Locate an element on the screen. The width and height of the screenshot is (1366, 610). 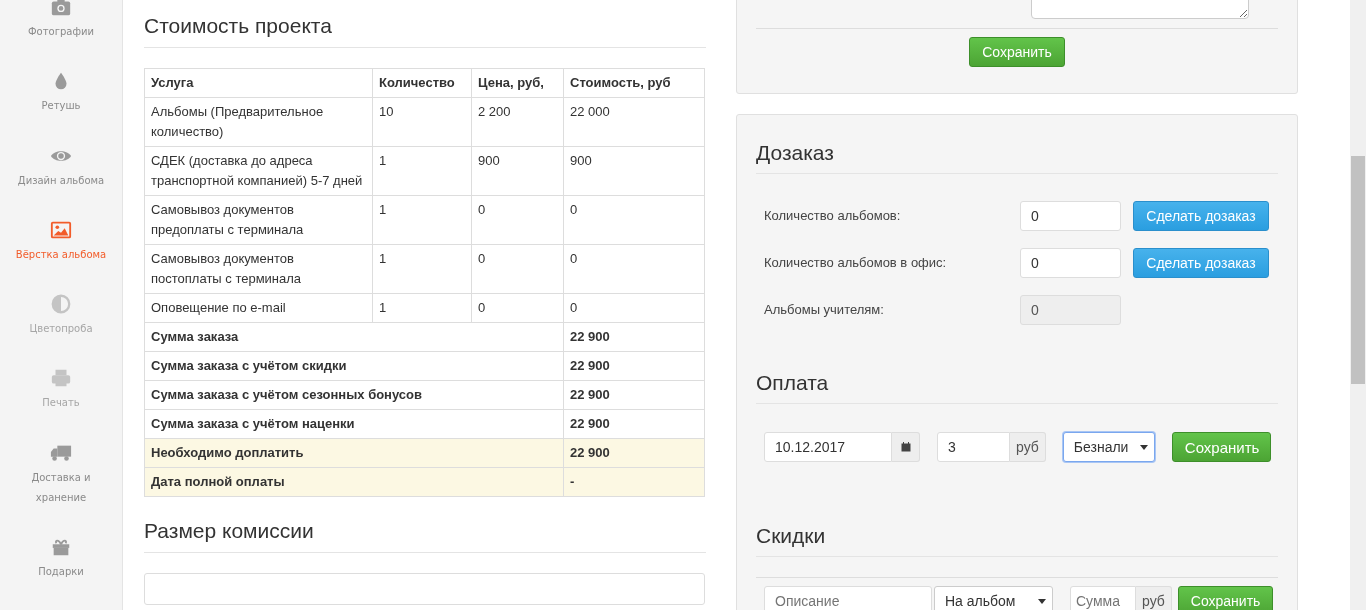
table-cell: Оповещение по e-mail is located at coordinates (258, 308).